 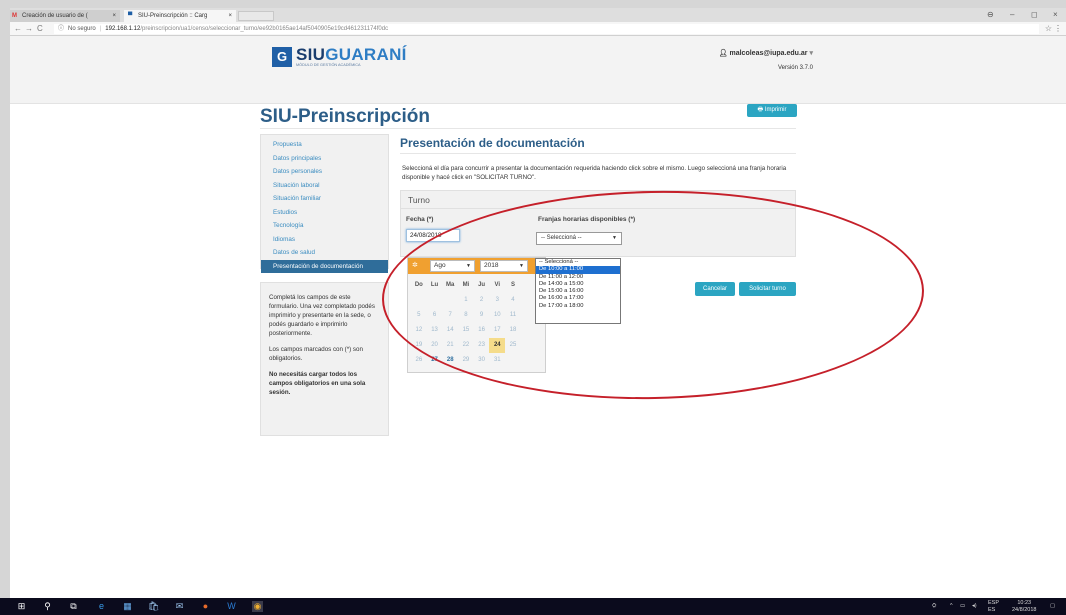 What do you see at coordinates (180, 16) in the screenshot?
I see `tab-siu: ▀ SIU-Preinscripción :: Carg ×` at bounding box center [180, 16].